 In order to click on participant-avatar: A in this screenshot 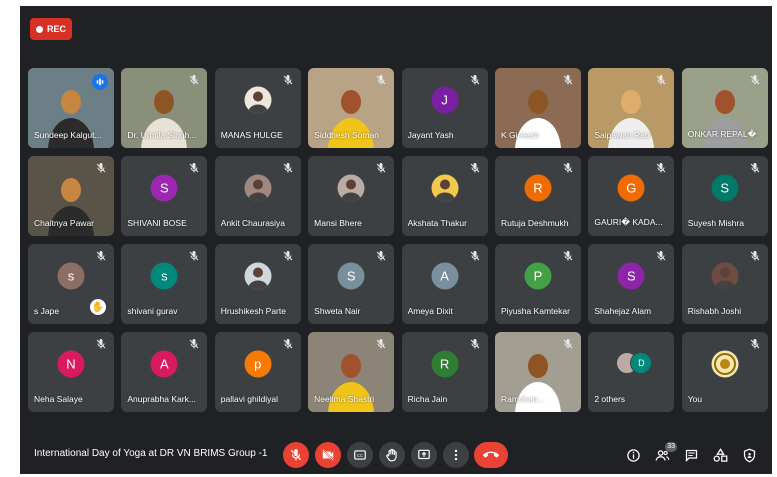, I will do `click(445, 276)`.